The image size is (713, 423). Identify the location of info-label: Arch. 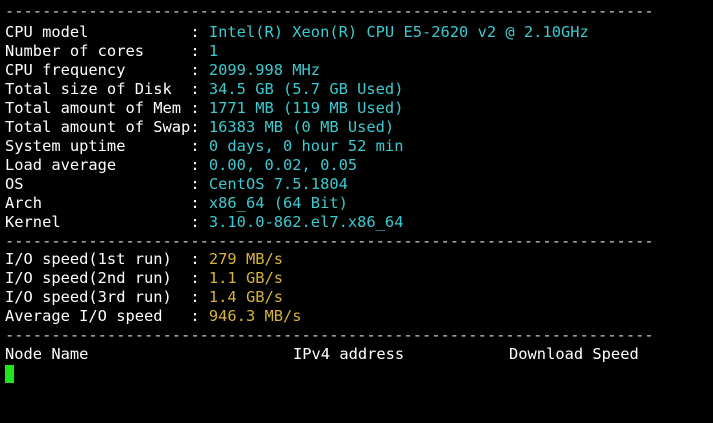
(98, 203).